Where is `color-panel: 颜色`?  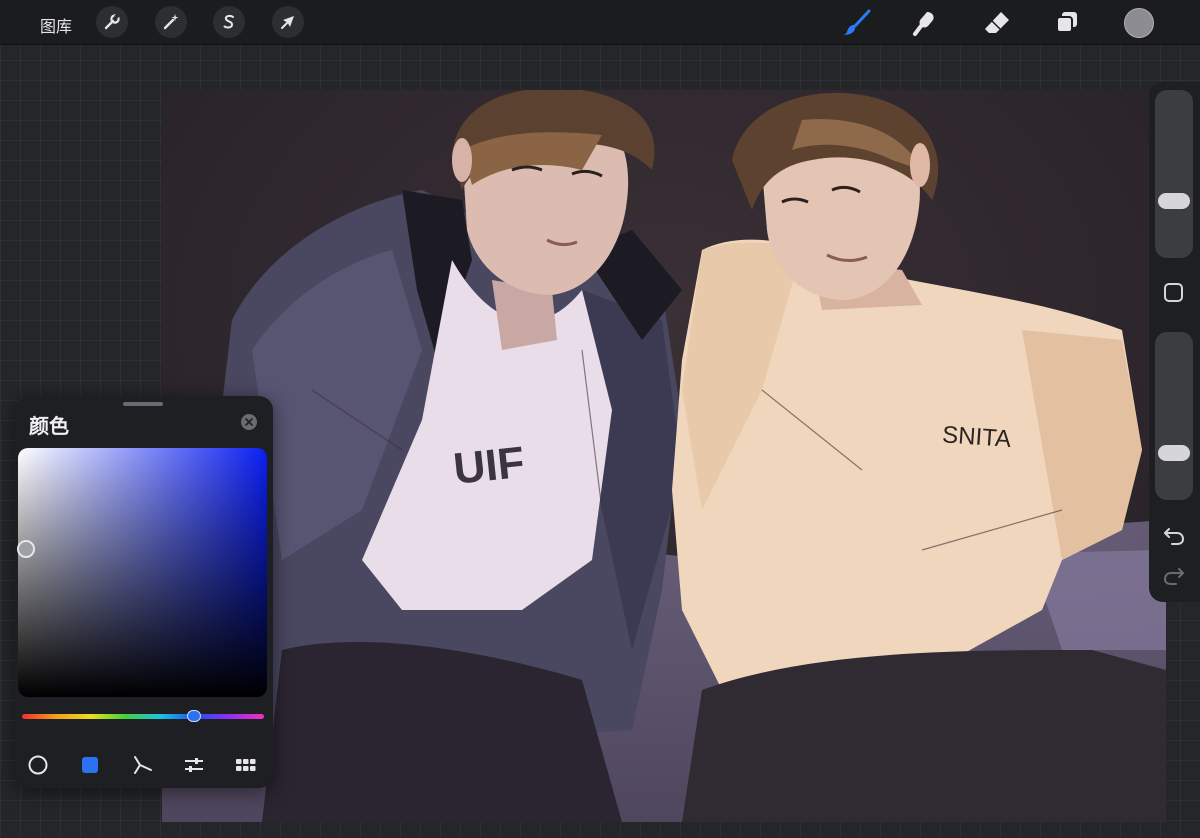
color-panel: 颜色 is located at coordinates (144, 592).